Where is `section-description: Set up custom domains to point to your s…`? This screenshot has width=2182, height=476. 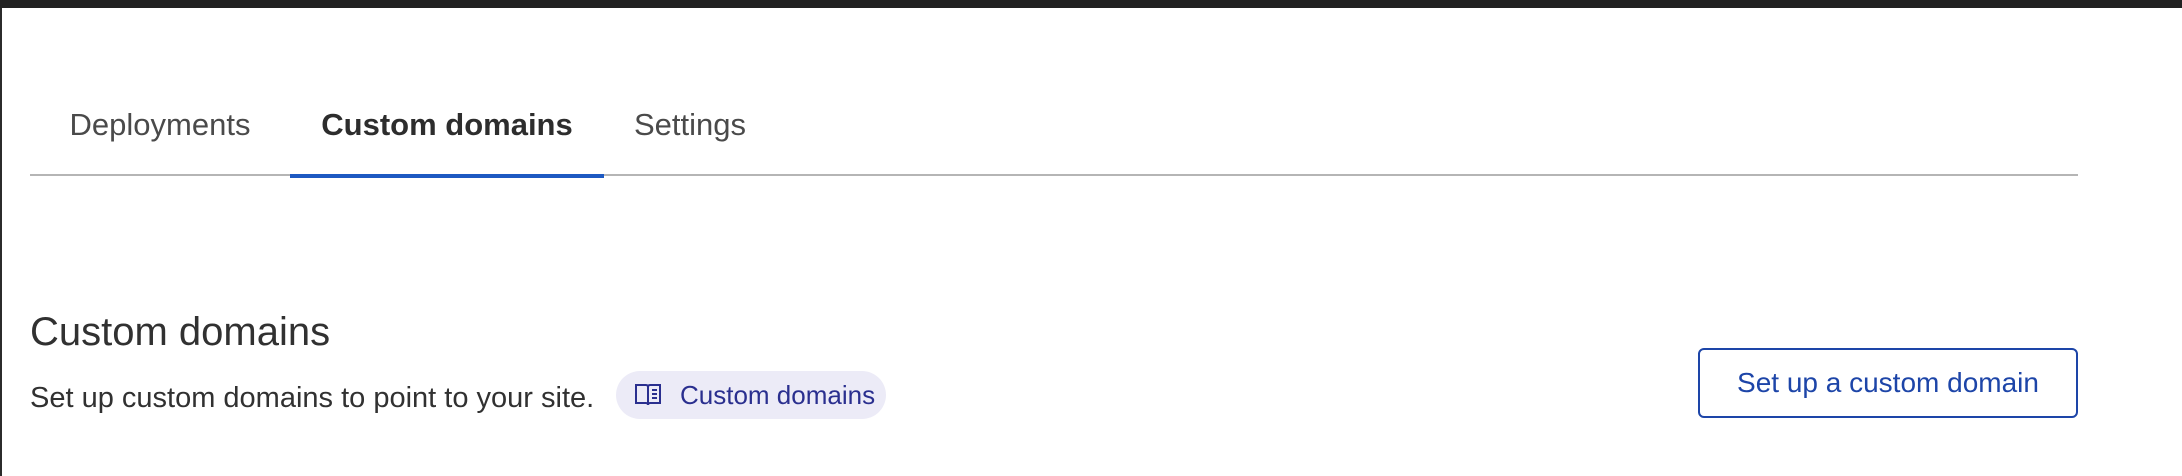
section-description: Set up custom domains to point to your s… is located at coordinates (312, 398).